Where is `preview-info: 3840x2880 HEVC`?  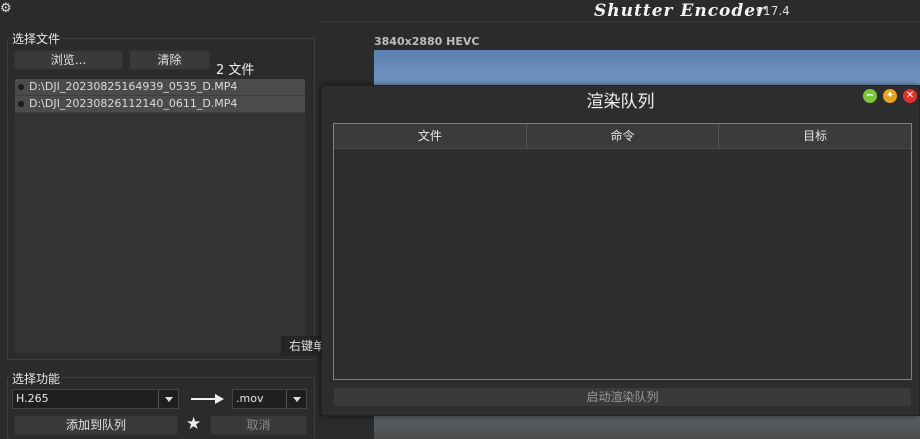 preview-info: 3840x2880 HEVC is located at coordinates (427, 41).